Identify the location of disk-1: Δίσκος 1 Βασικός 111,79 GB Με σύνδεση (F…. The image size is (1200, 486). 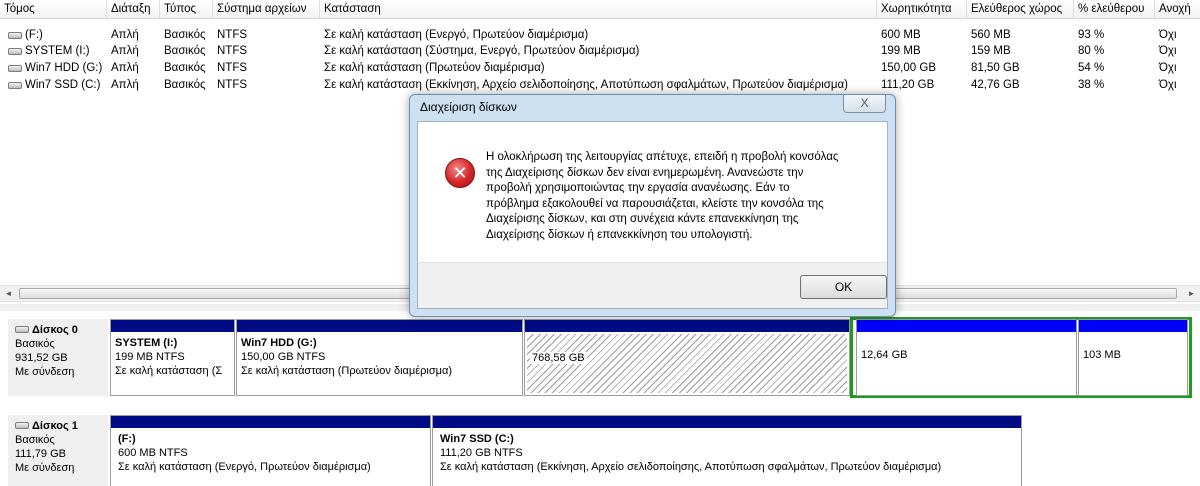
(600, 450).